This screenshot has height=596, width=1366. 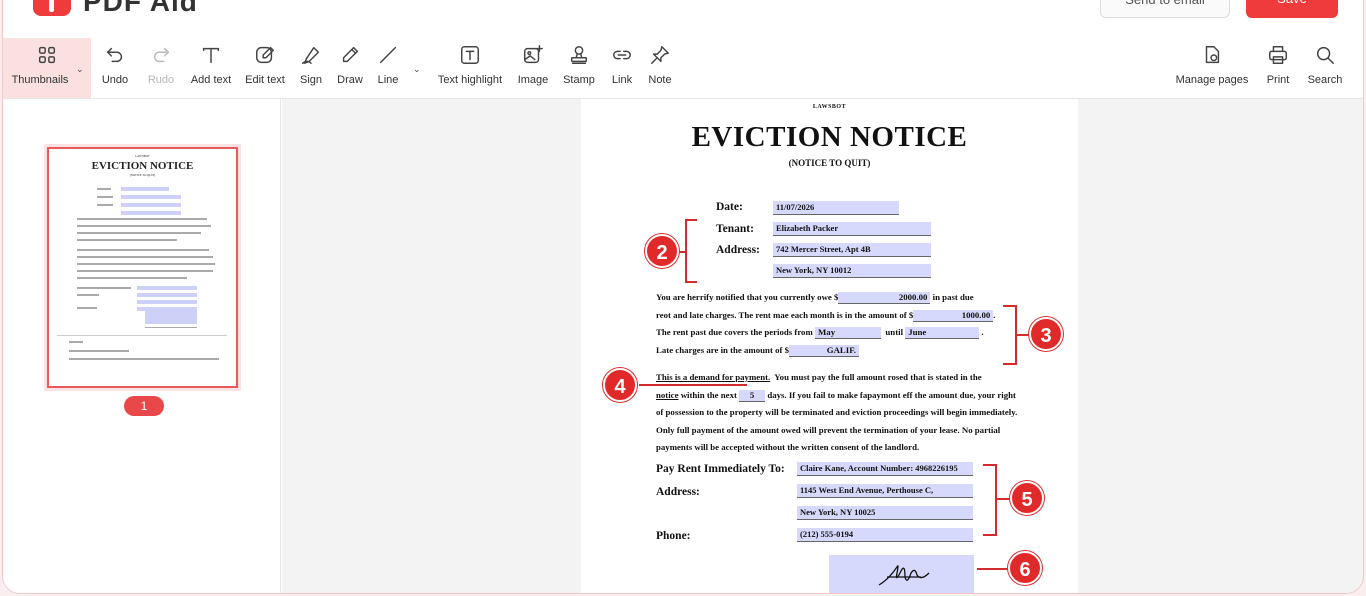 I want to click on redo-label: Rudo, so click(x=161, y=80).